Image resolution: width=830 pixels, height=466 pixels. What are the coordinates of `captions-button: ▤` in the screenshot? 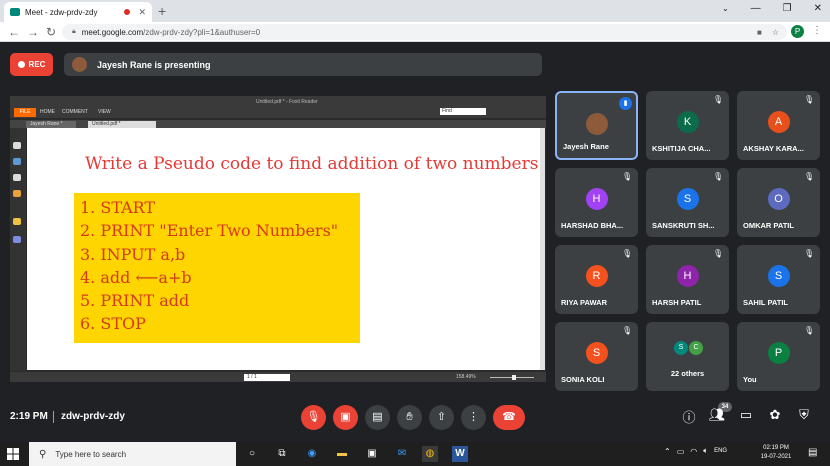 It's located at (377, 417).